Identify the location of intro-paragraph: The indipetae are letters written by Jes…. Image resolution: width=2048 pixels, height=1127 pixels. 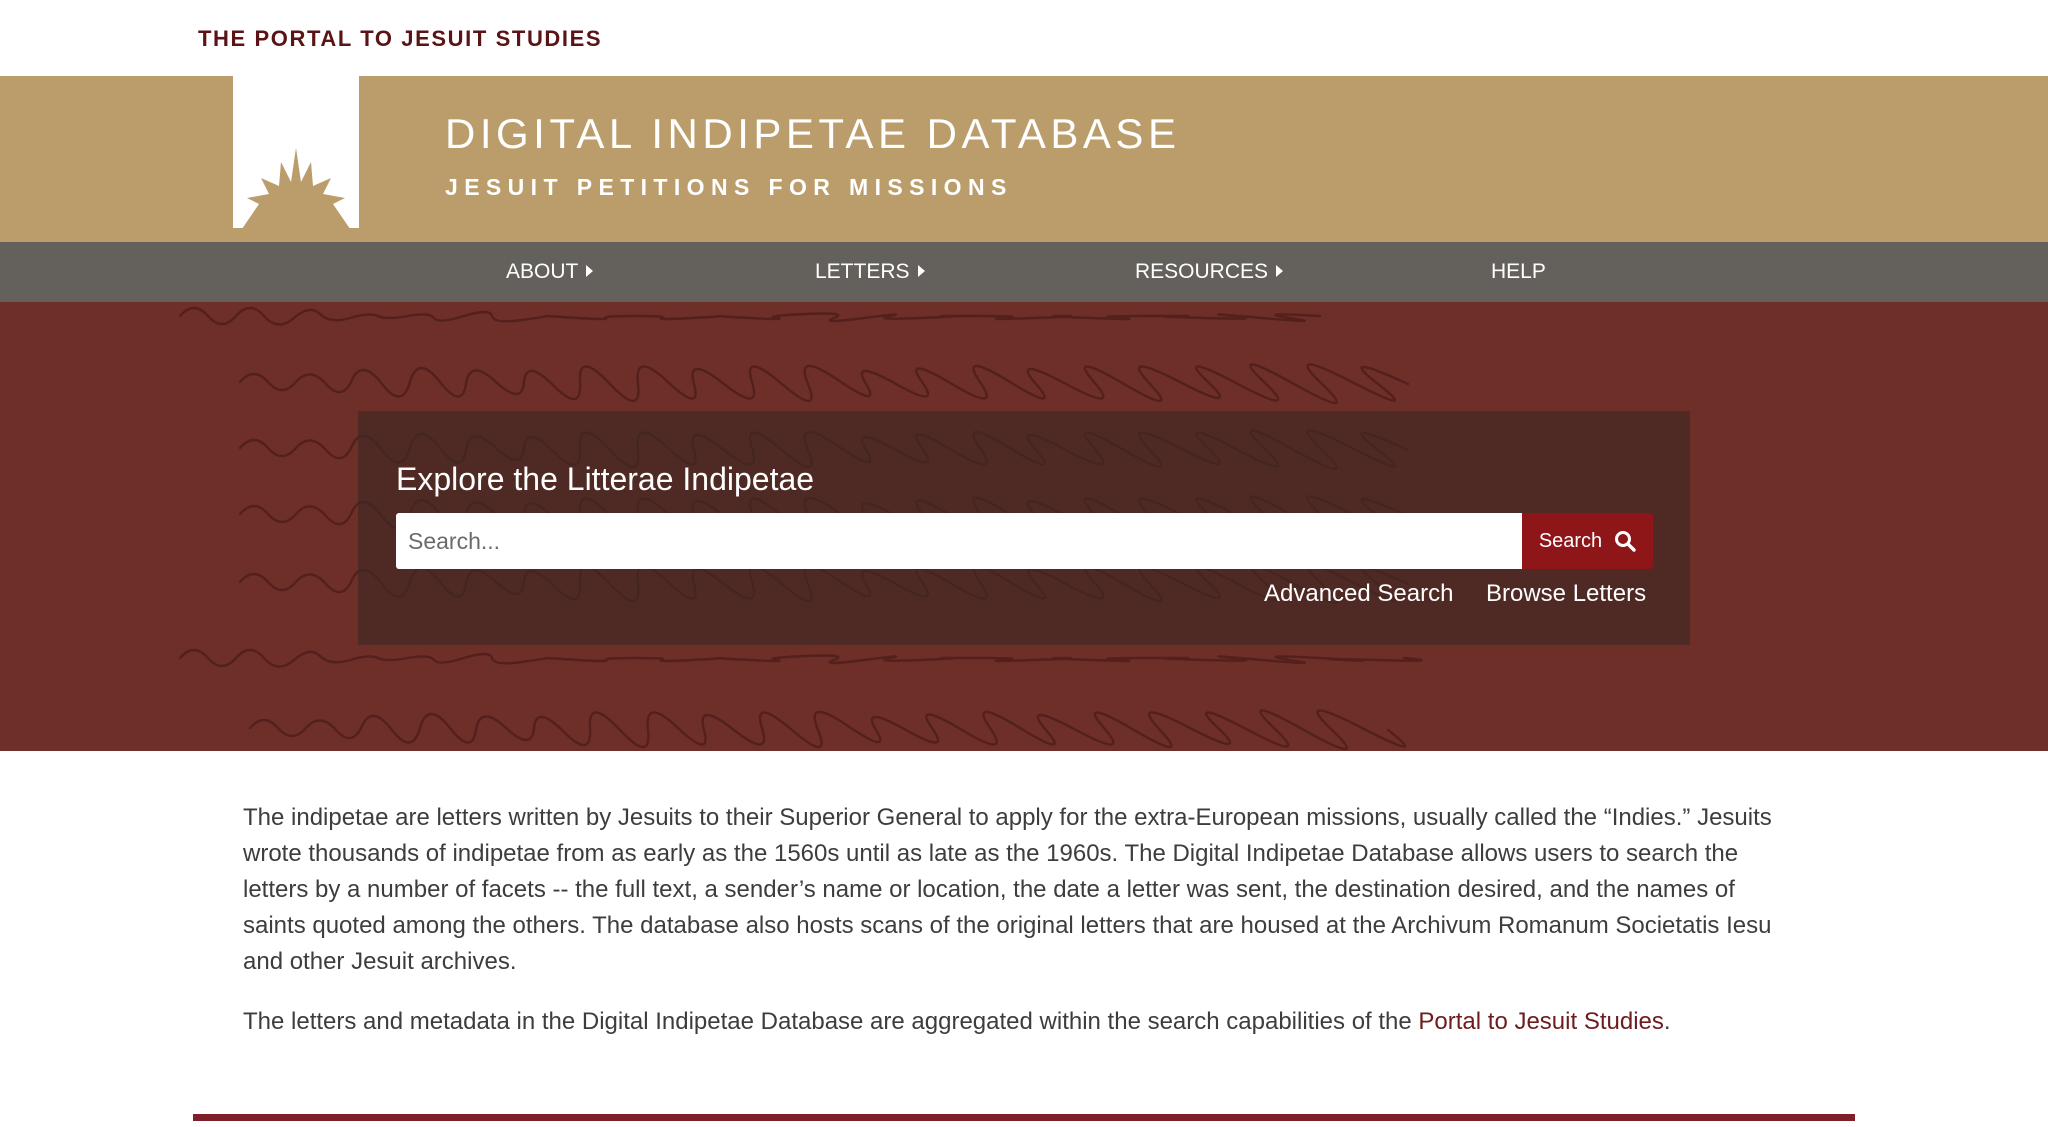
(1007, 889).